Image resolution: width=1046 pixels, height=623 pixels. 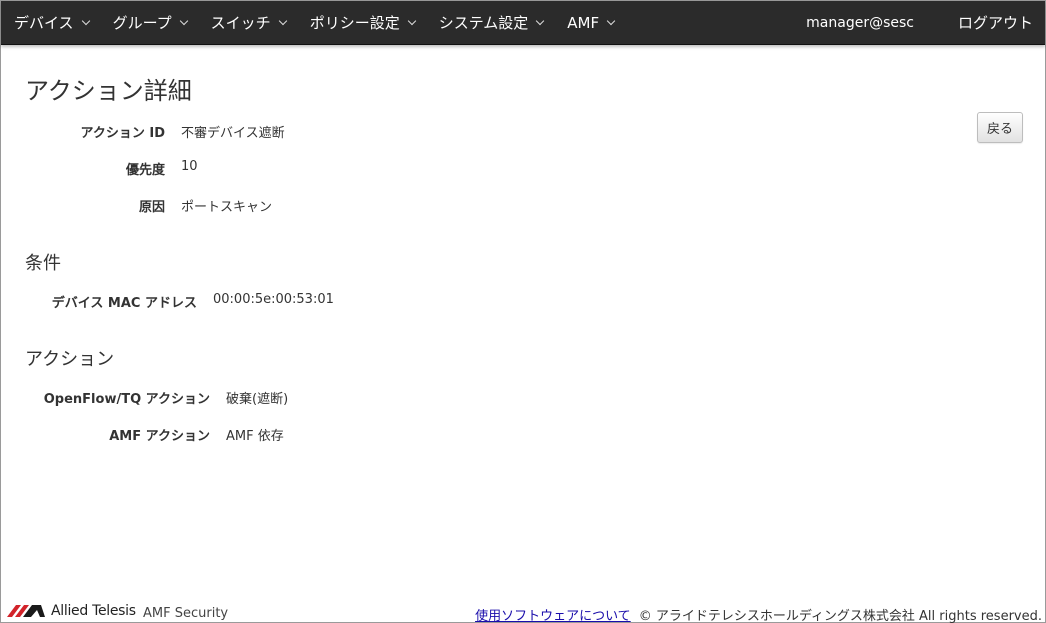 What do you see at coordinates (43, 263) in the screenshot?
I see `conditions-heading: 条件` at bounding box center [43, 263].